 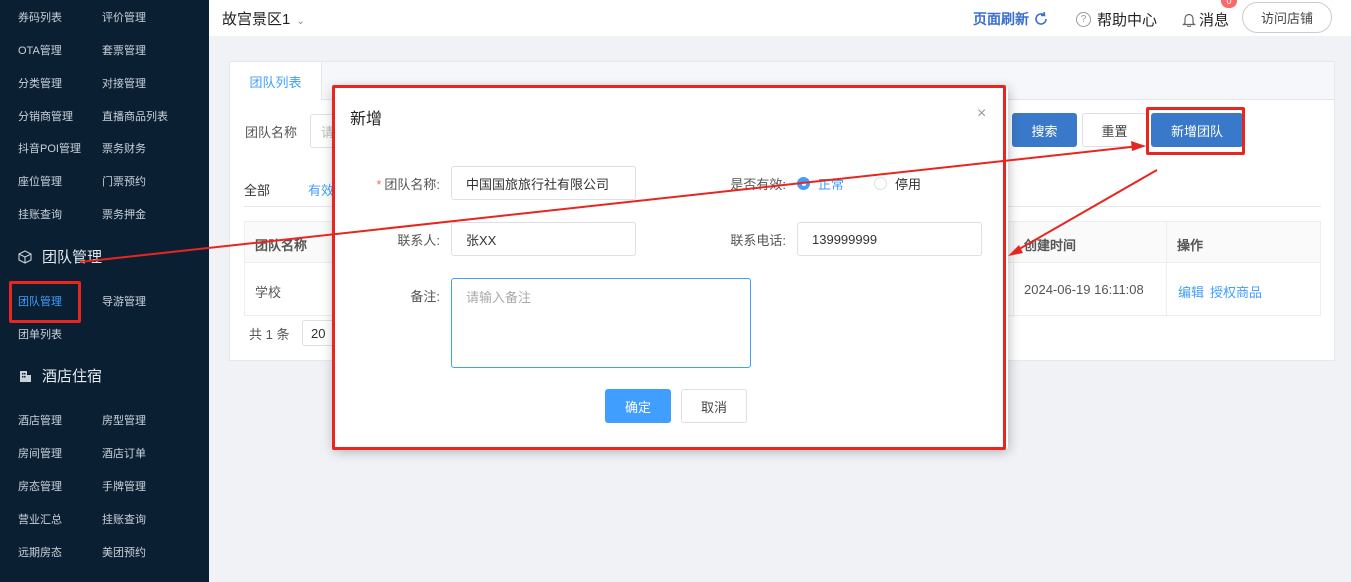 What do you see at coordinates (257, 189) in the screenshot?
I see `subtab-all: 全部` at bounding box center [257, 189].